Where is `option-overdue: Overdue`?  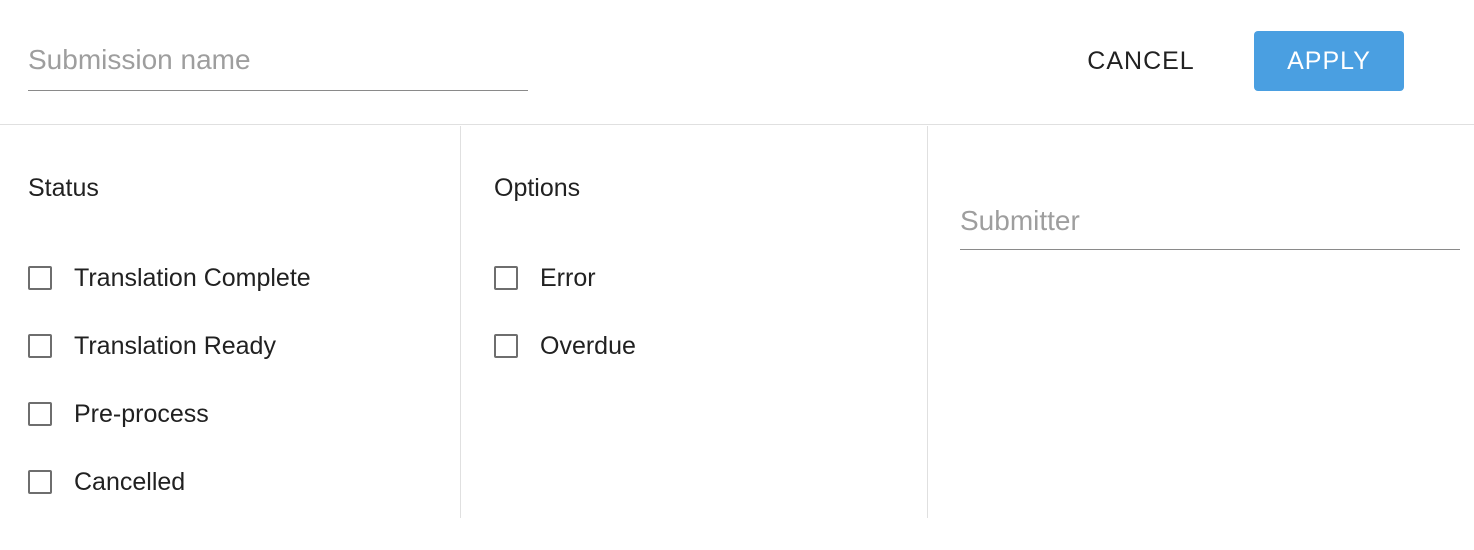
option-overdue: Overdue is located at coordinates (565, 346).